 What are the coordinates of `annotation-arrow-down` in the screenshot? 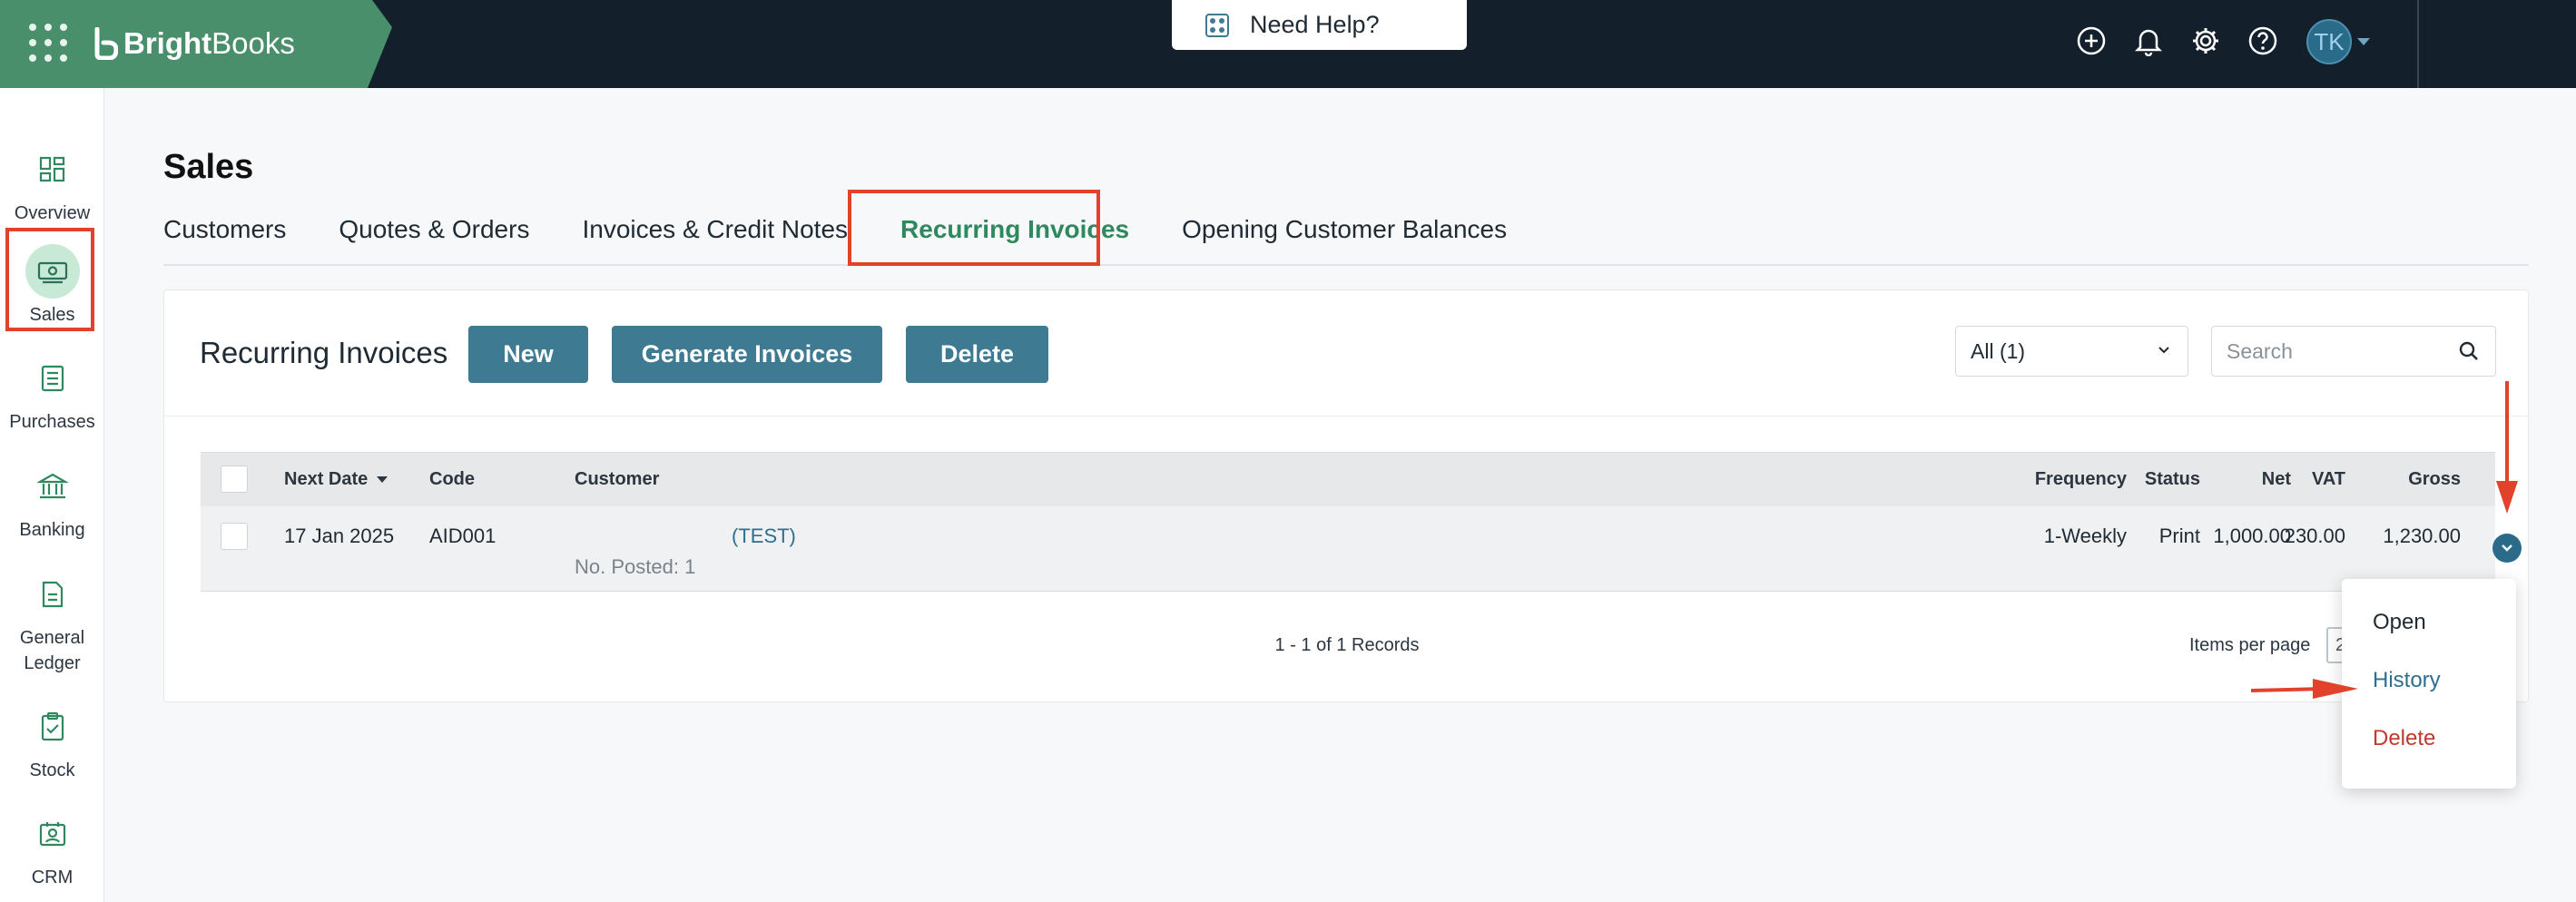 It's located at (2507, 447).